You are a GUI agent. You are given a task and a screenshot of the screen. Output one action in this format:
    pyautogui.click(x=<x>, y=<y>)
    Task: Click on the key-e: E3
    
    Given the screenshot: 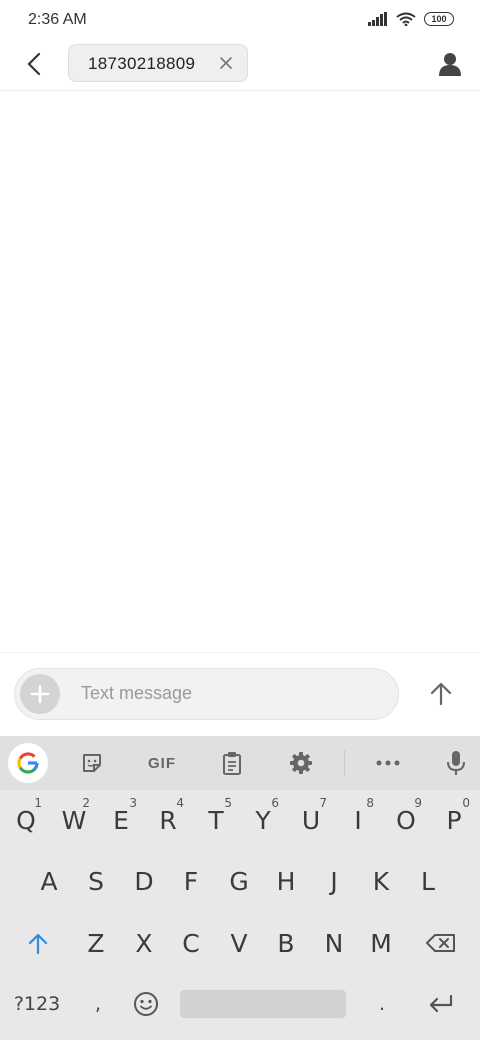 What is the action you would take?
    pyautogui.click(x=121, y=820)
    